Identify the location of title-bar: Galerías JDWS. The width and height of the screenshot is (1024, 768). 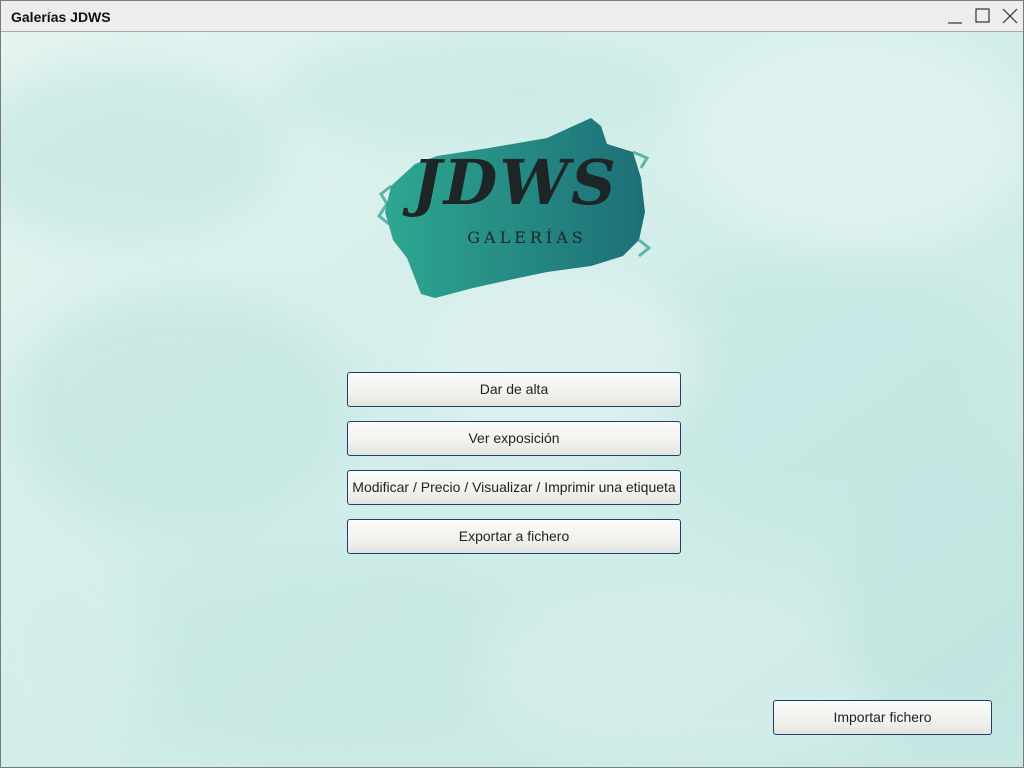
(512, 16).